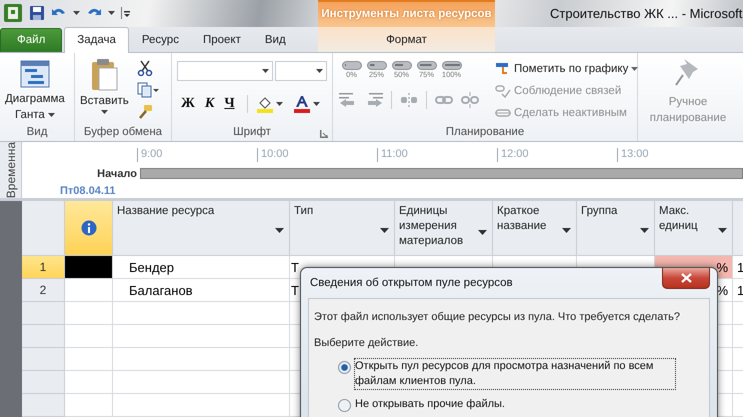 This screenshot has height=417, width=743. I want to click on ribbon-tab: Файл, so click(31, 40).